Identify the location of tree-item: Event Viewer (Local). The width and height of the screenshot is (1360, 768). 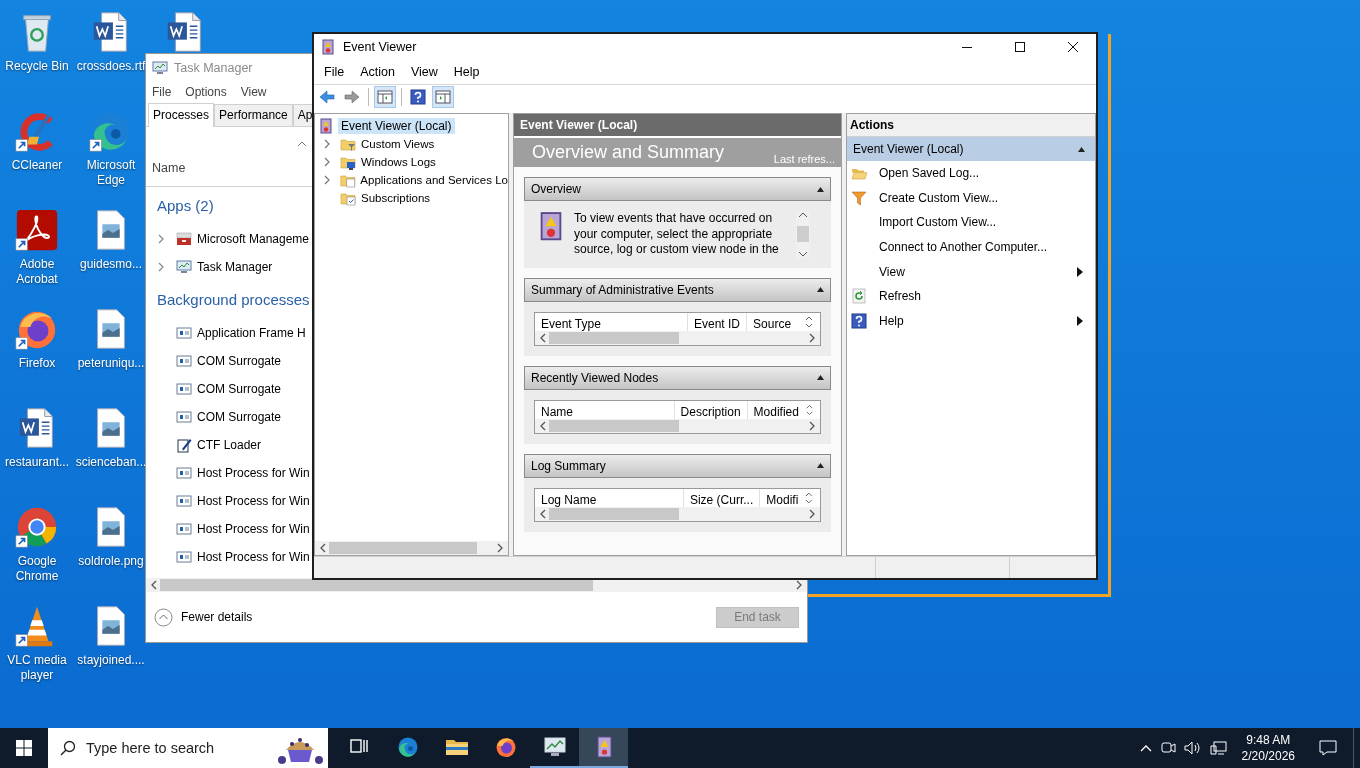
(396, 126).